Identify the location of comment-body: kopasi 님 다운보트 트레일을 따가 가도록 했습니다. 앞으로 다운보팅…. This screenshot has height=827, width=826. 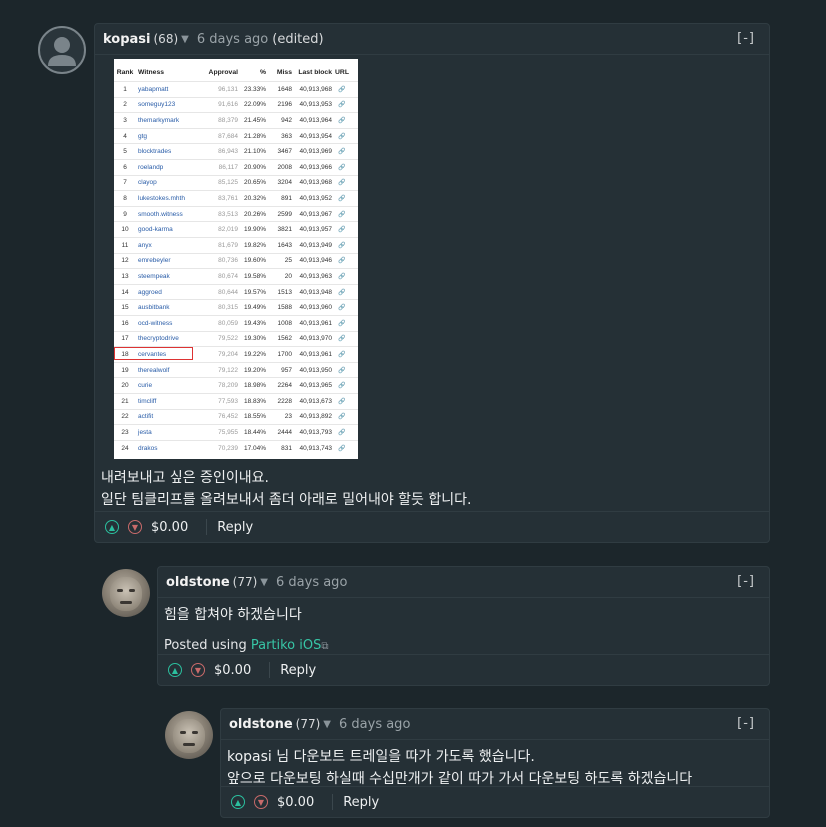
(495, 765).